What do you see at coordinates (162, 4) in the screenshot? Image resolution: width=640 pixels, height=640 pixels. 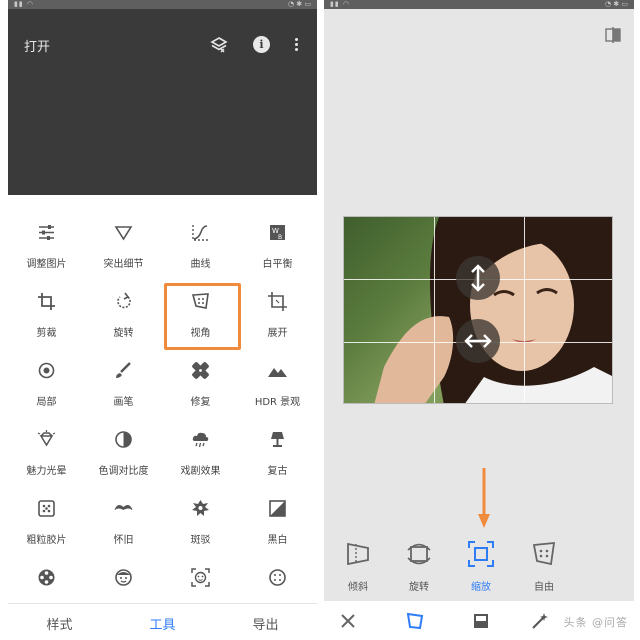 I see `status-bar: ▮▮ ◠ ◔ ✱ ▭` at bounding box center [162, 4].